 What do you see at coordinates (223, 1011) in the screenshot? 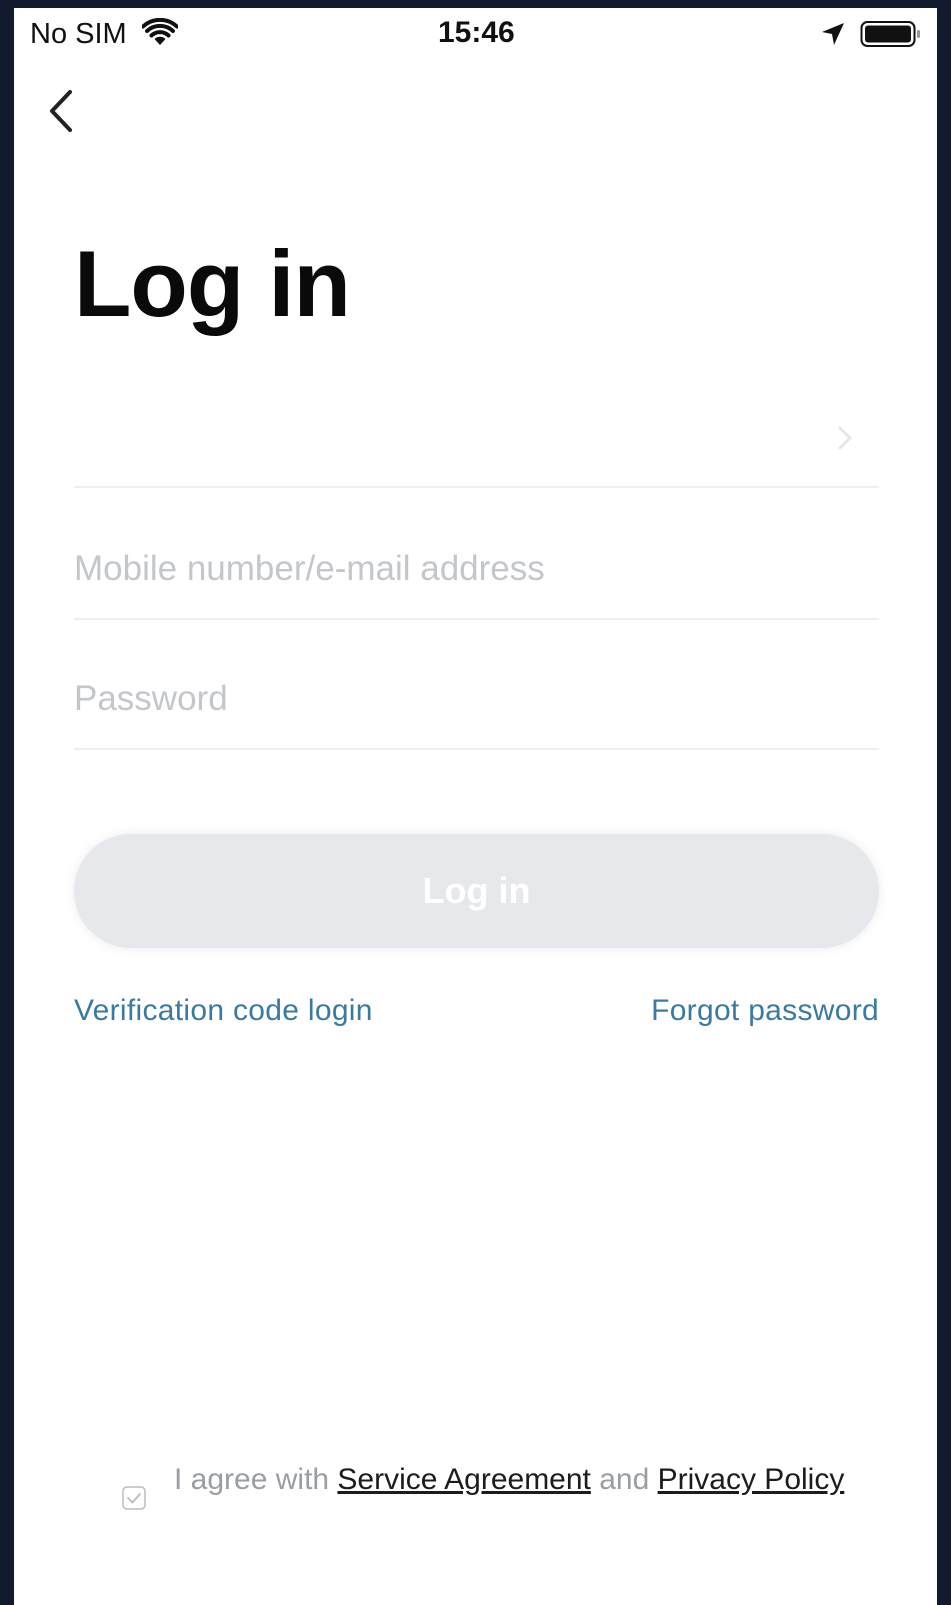
I see `verification-code-login-link: Verification code login` at bounding box center [223, 1011].